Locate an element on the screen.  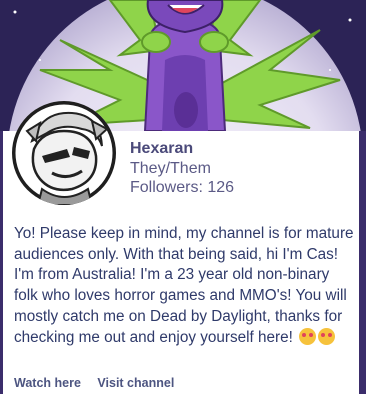
channel-name: Hexaran is located at coordinates (161, 149).